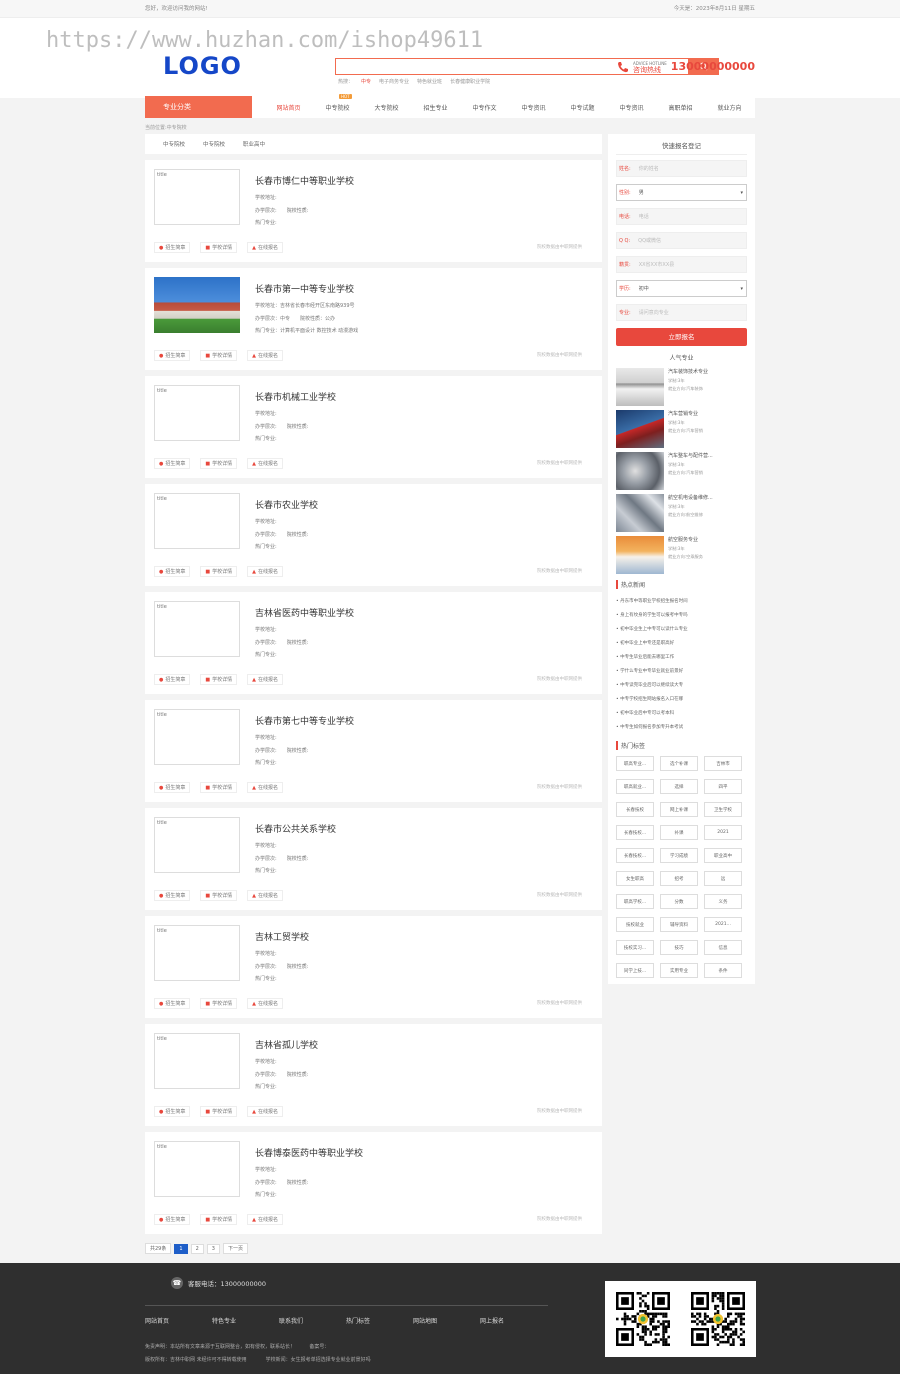 This screenshot has width=900, height=1374. Describe the element at coordinates (366, 81) in the screenshot. I see `hot-link: 中专` at that location.